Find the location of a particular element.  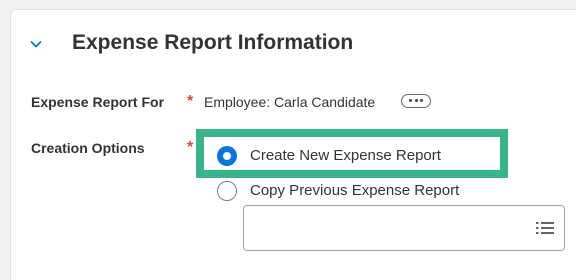

expense-report-for-label: Expense Report For is located at coordinates (98, 102).